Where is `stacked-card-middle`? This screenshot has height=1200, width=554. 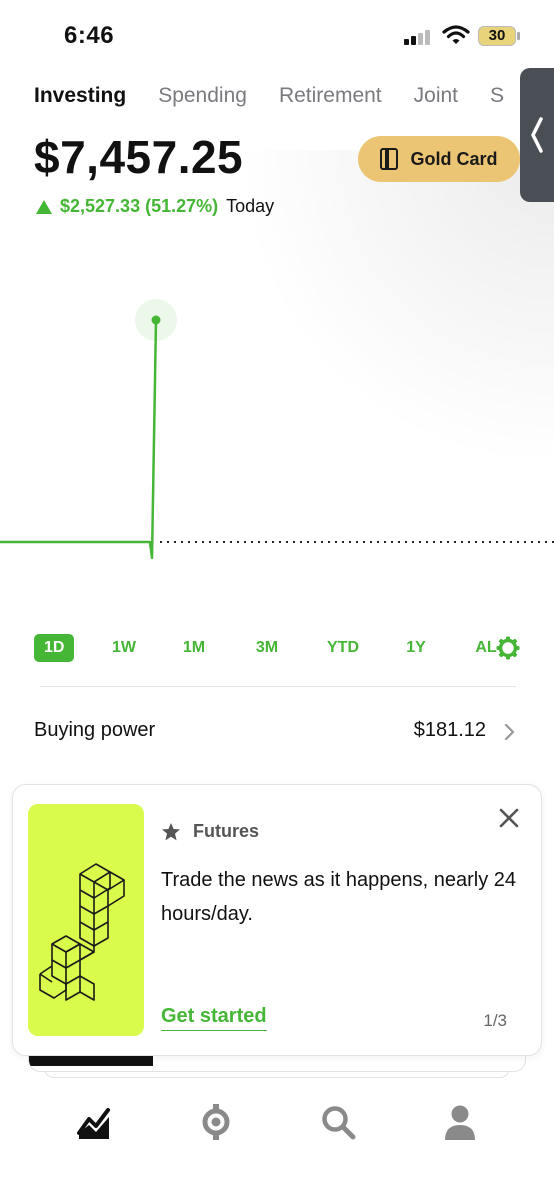 stacked-card-middle is located at coordinates (277, 1063).